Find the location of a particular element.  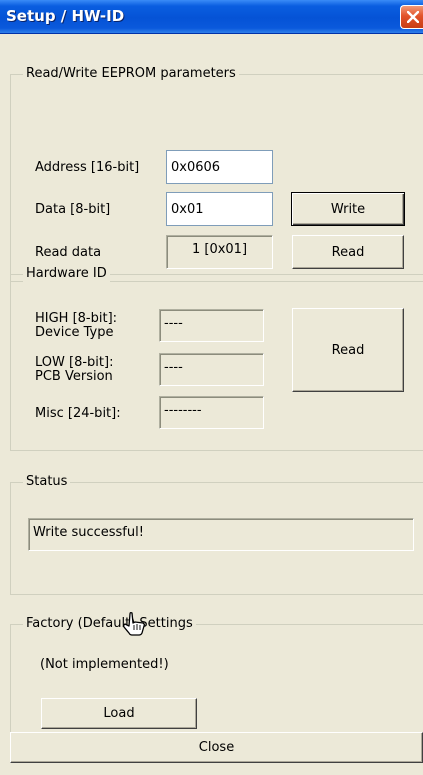

misc-value-display: -------- is located at coordinates (211, 412).